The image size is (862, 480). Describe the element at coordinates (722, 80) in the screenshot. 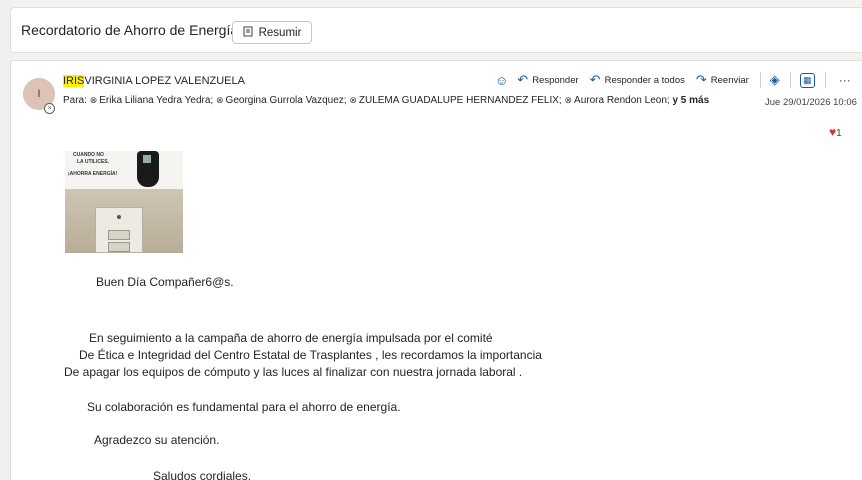

I see `forward-button: ↷ Reenviar` at that location.